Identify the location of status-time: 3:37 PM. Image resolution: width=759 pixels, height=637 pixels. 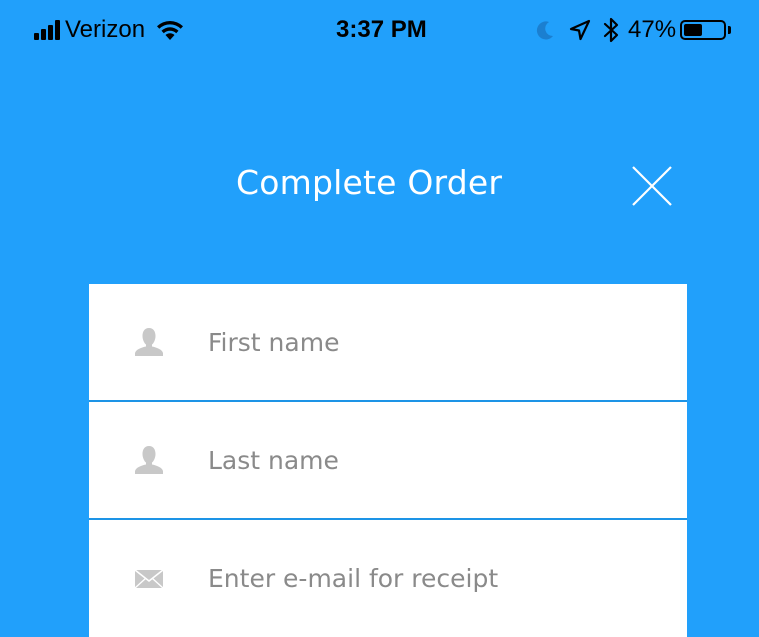
(381, 29).